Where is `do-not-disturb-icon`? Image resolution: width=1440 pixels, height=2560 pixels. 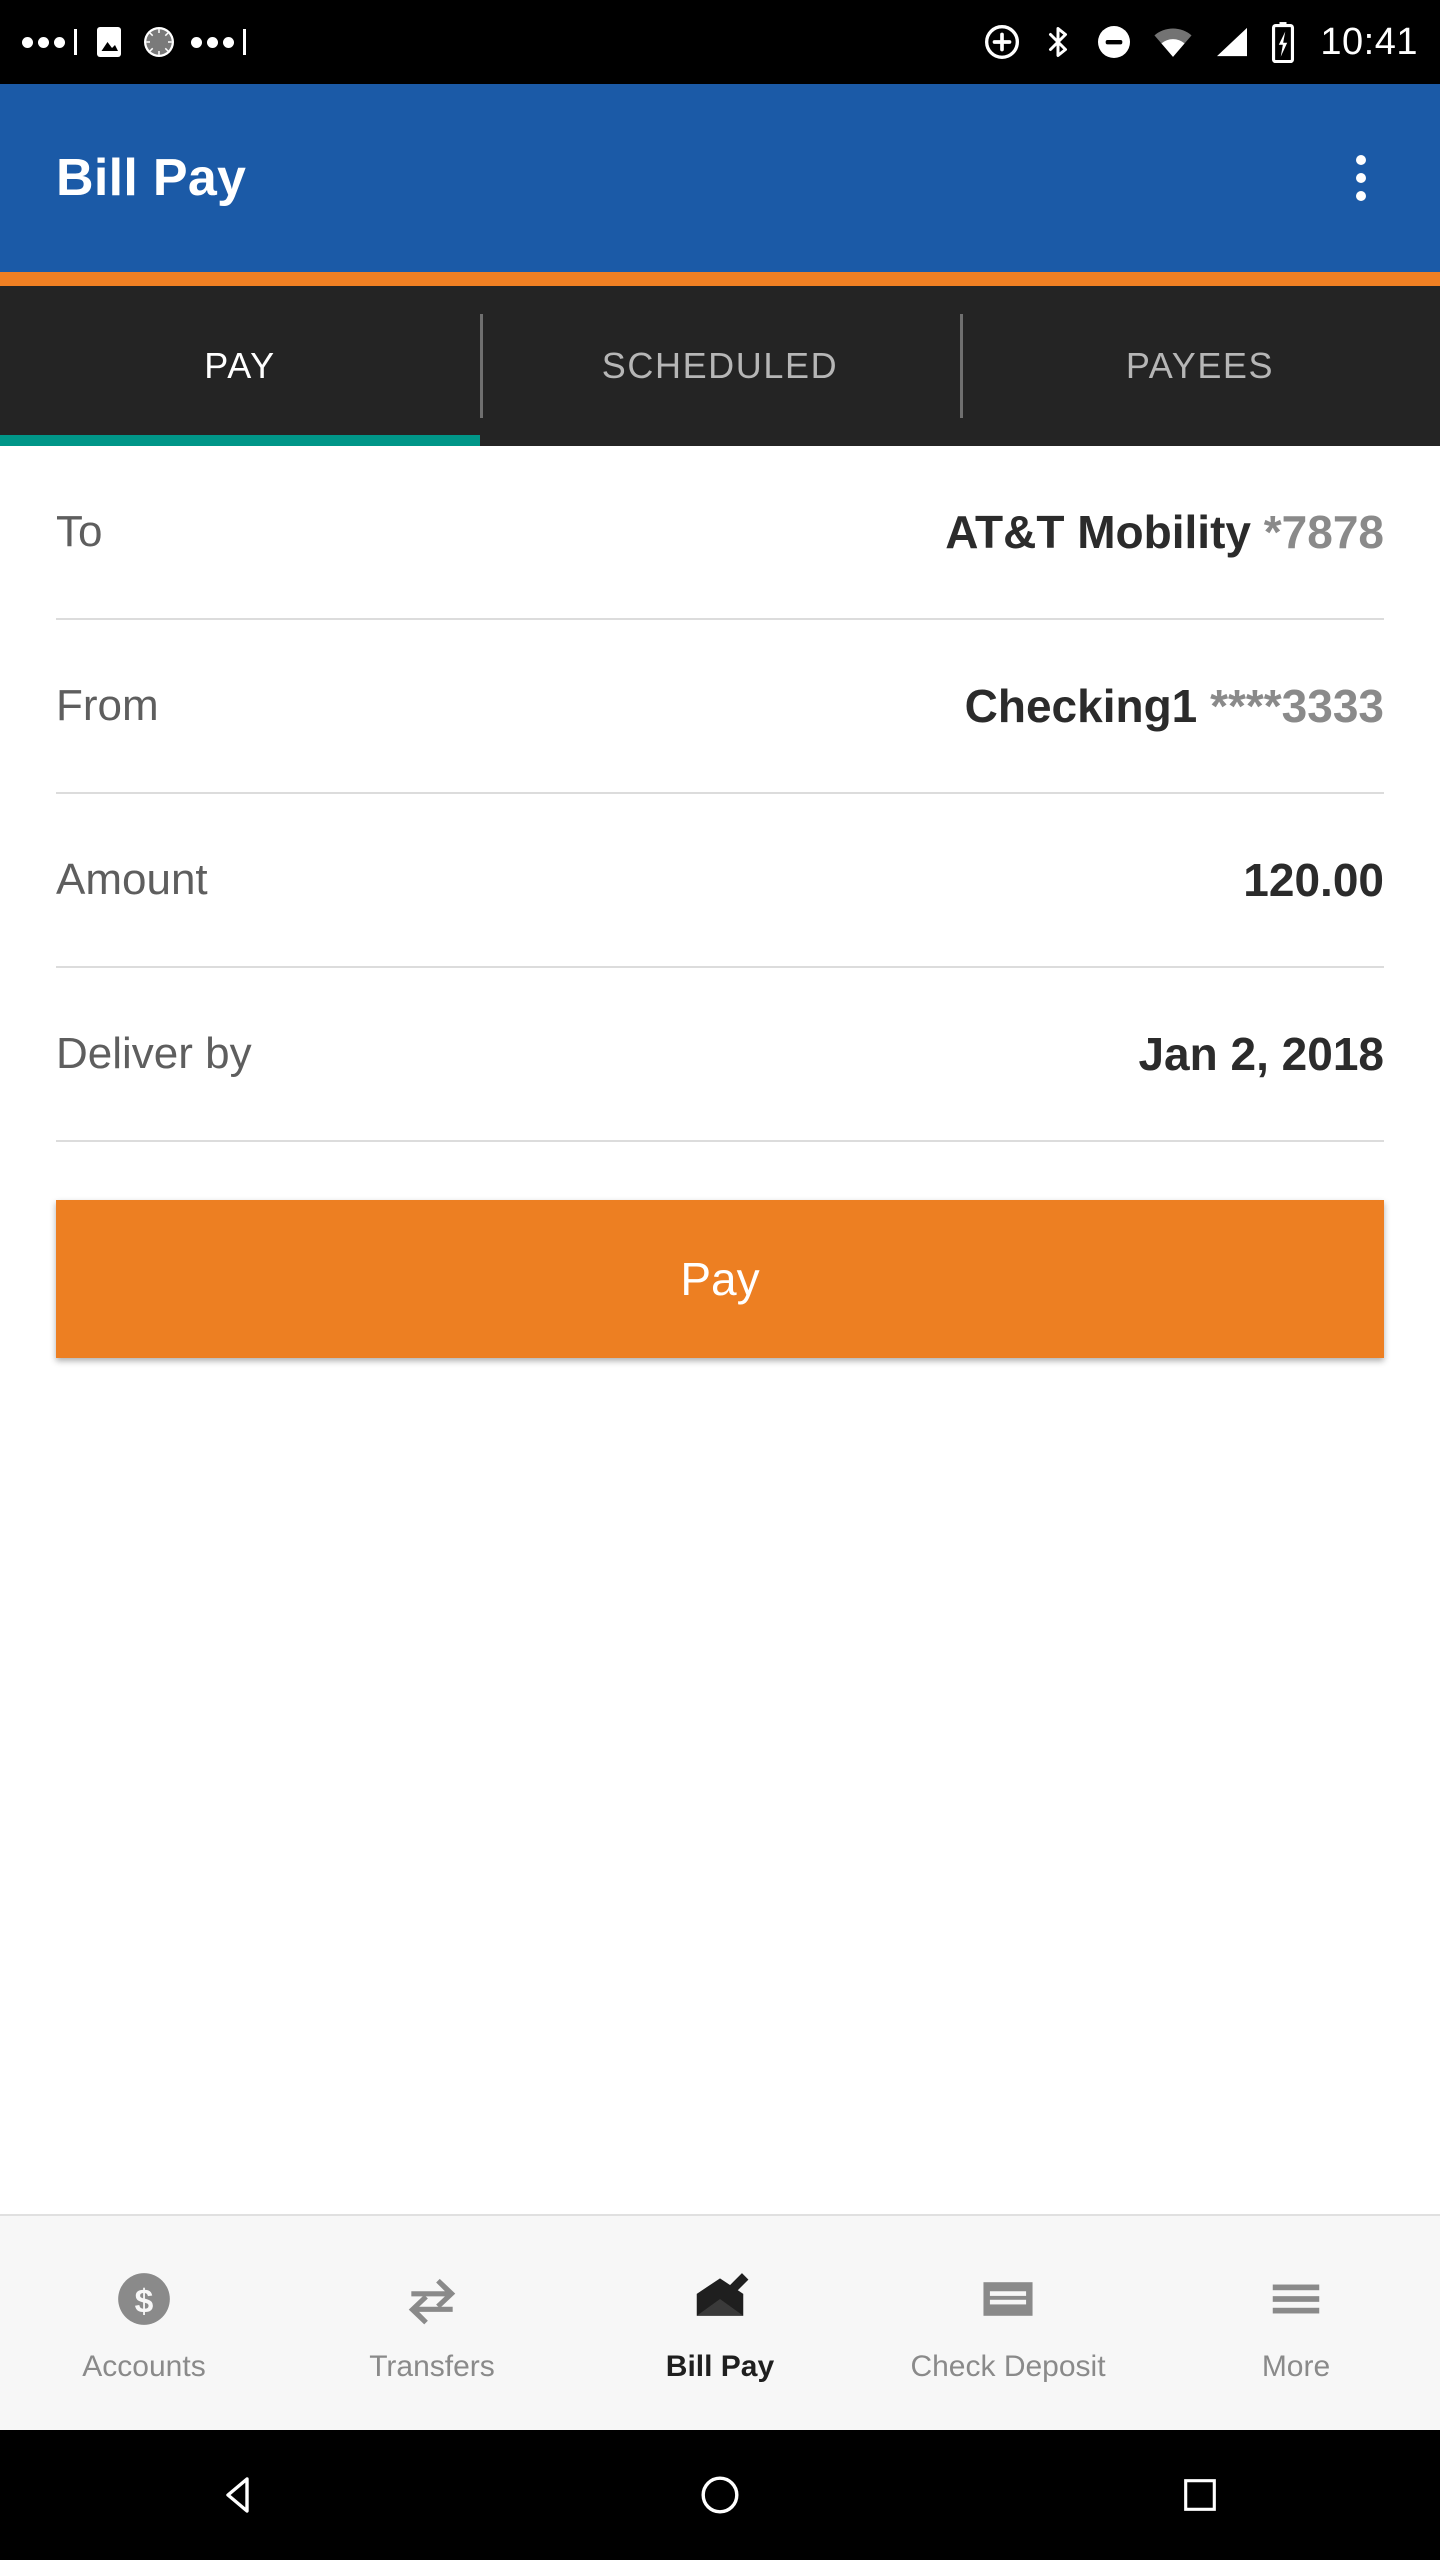 do-not-disturb-icon is located at coordinates (1114, 42).